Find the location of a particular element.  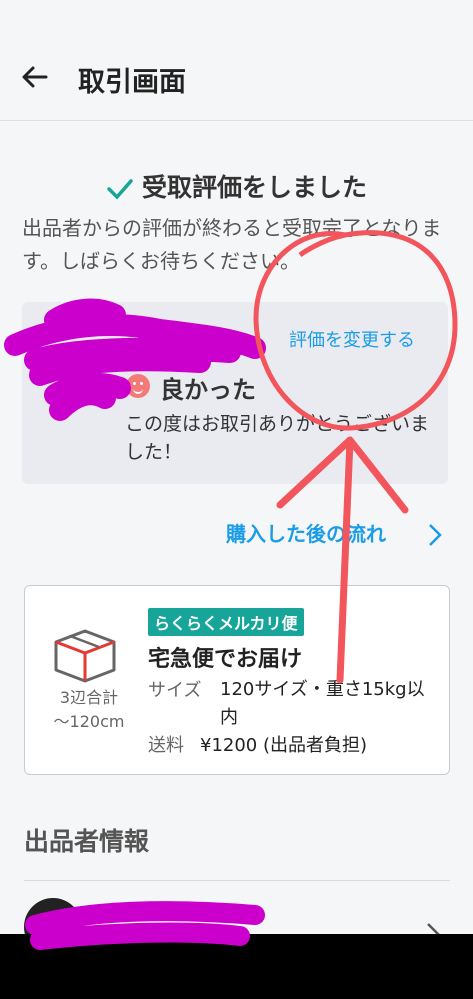

status-headline-text: 受取評価をしました is located at coordinates (254, 187).